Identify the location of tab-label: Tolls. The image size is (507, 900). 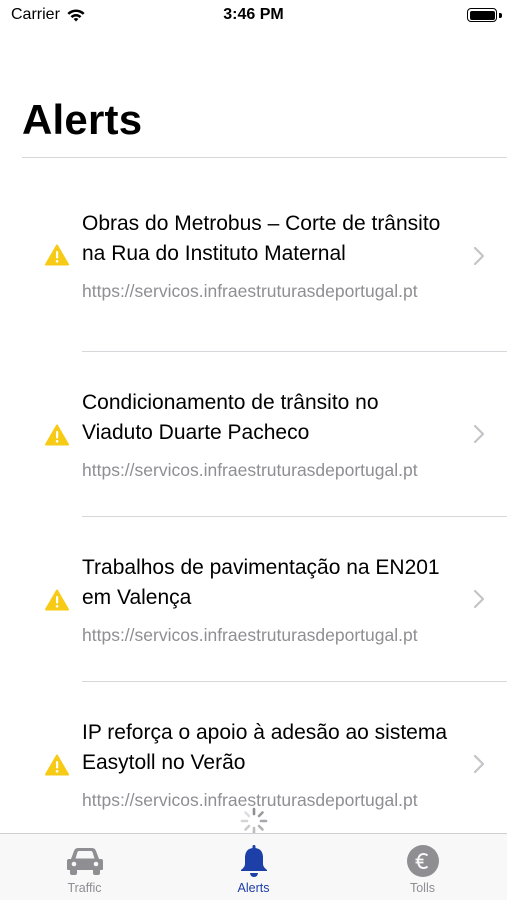
(422, 888).